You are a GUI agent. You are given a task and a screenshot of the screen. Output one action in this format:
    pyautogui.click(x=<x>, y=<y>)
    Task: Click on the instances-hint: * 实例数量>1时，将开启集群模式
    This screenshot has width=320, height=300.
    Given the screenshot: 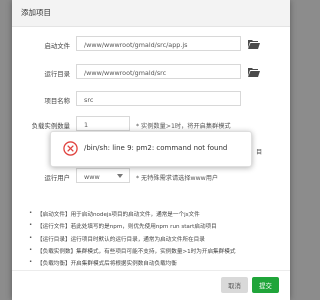 What is the action you would take?
    pyautogui.click(x=183, y=126)
    